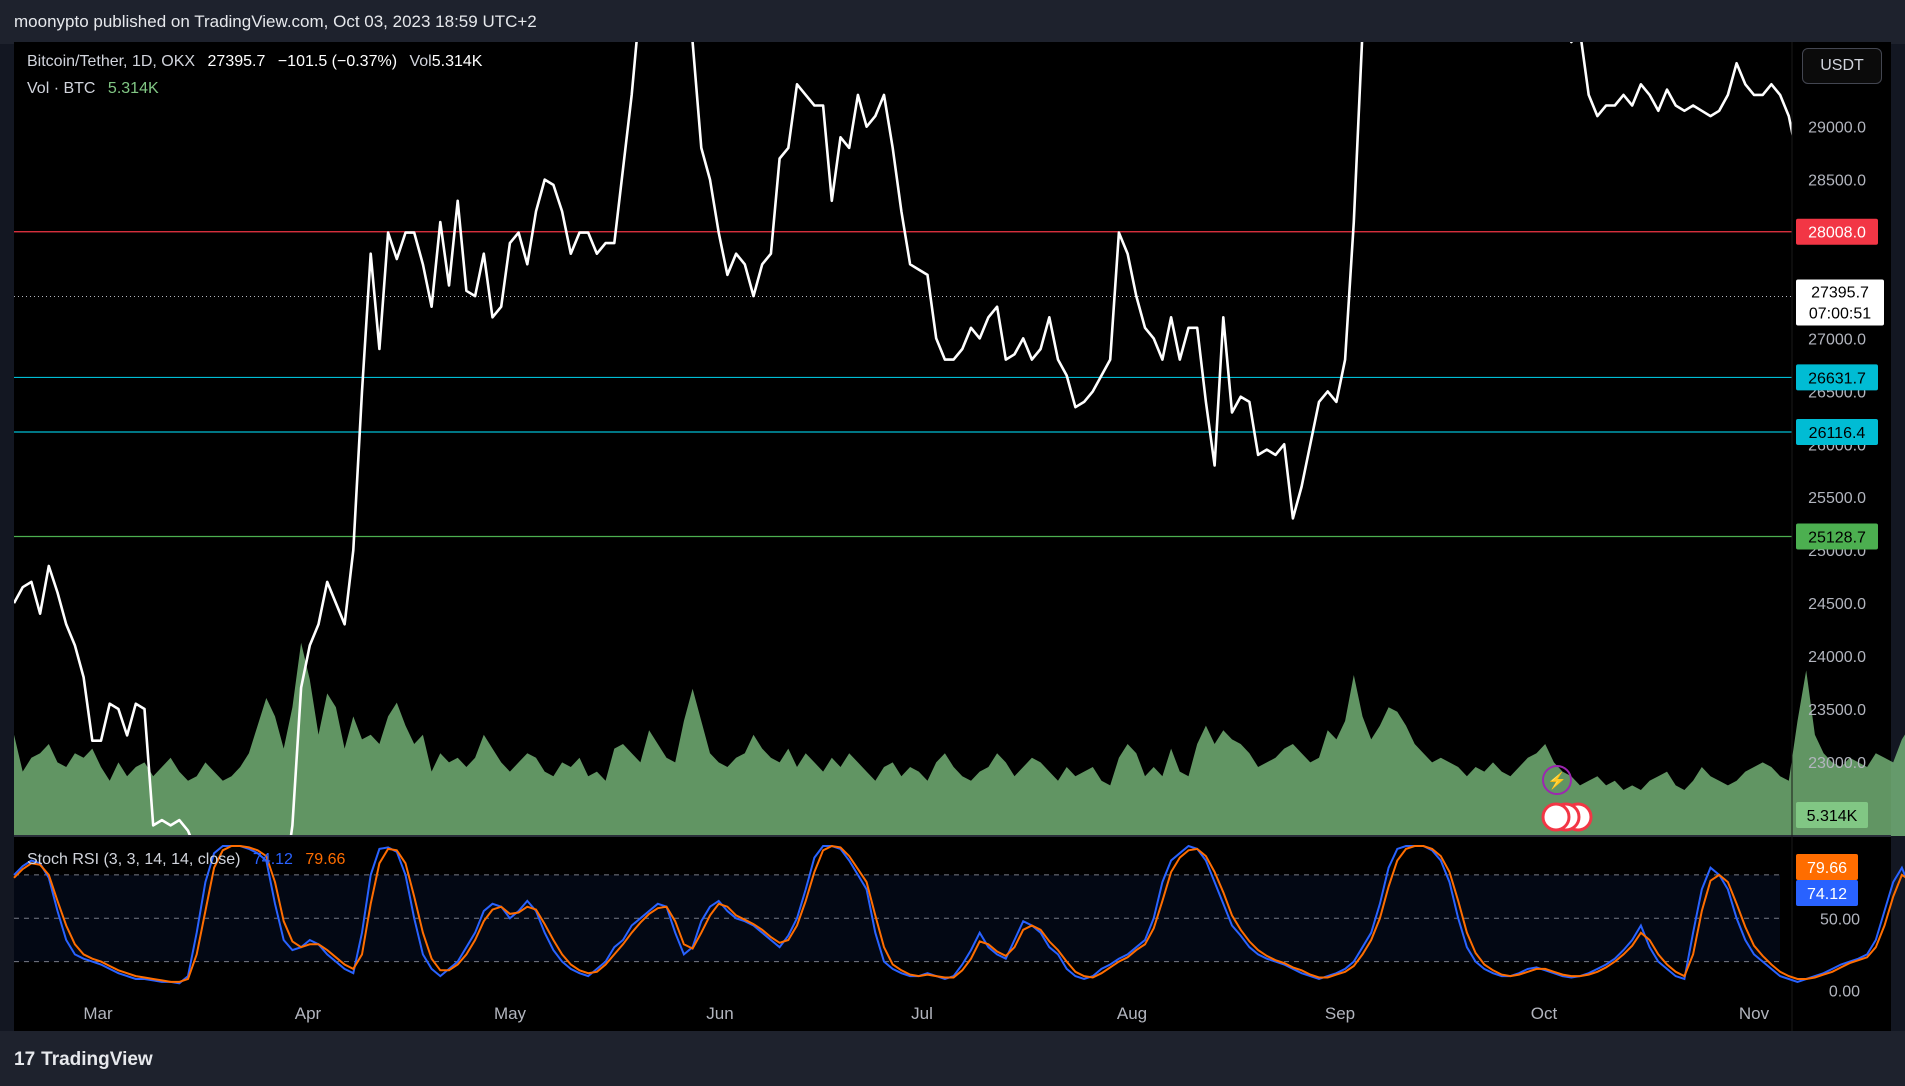  Describe the element at coordinates (719, 1013) in the screenshot. I see `x-axis-label-jun: Jun` at that location.